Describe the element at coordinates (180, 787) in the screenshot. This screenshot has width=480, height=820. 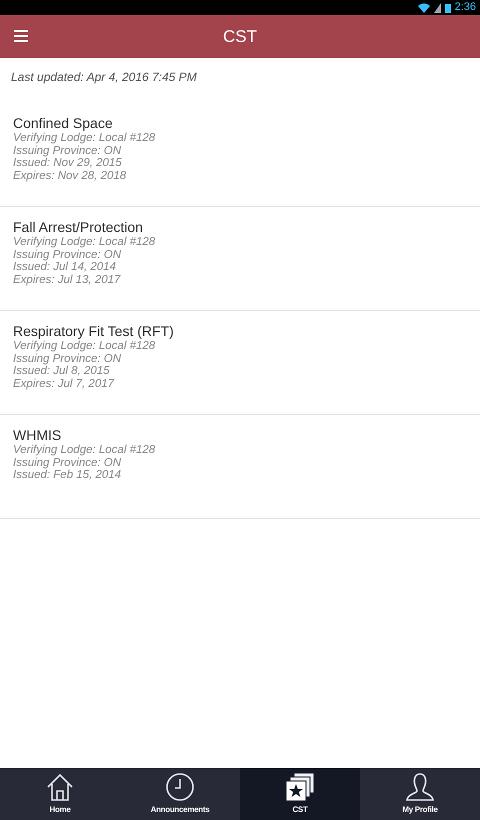
I see `clock-icon` at that location.